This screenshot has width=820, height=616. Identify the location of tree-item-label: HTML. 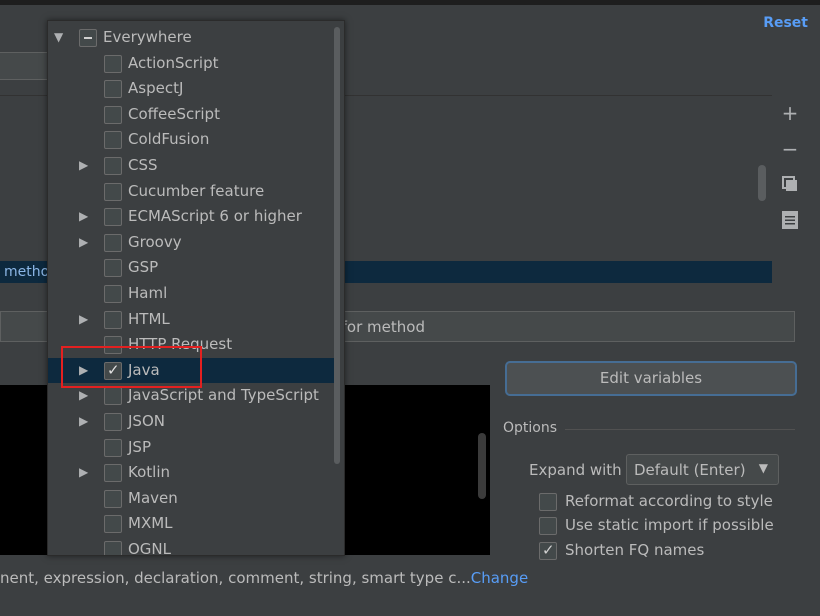
(149, 318).